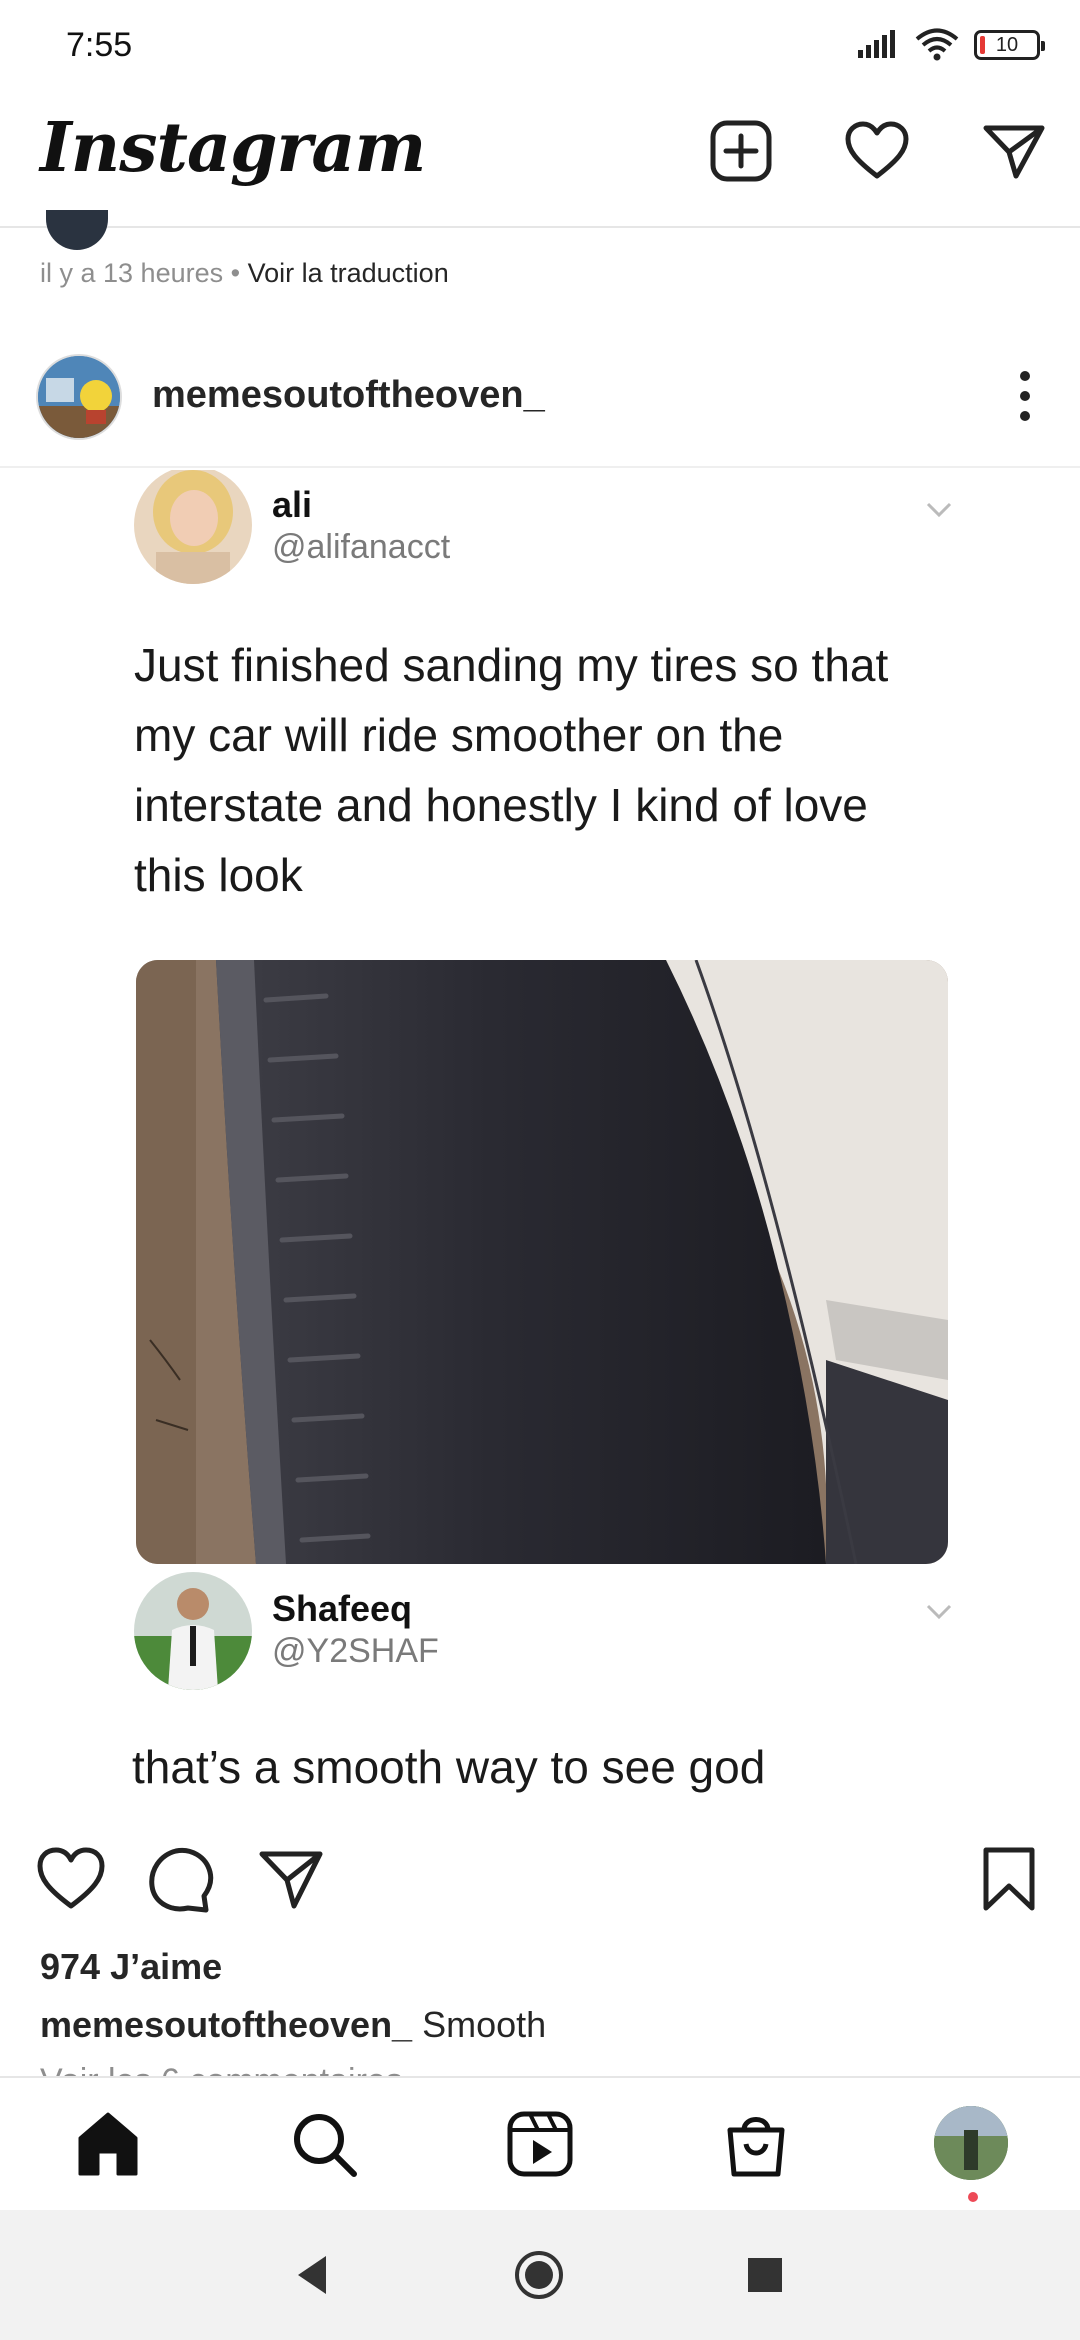 This screenshot has height=2340, width=1080. What do you see at coordinates (79, 397) in the screenshot?
I see `post-author-avatar` at bounding box center [79, 397].